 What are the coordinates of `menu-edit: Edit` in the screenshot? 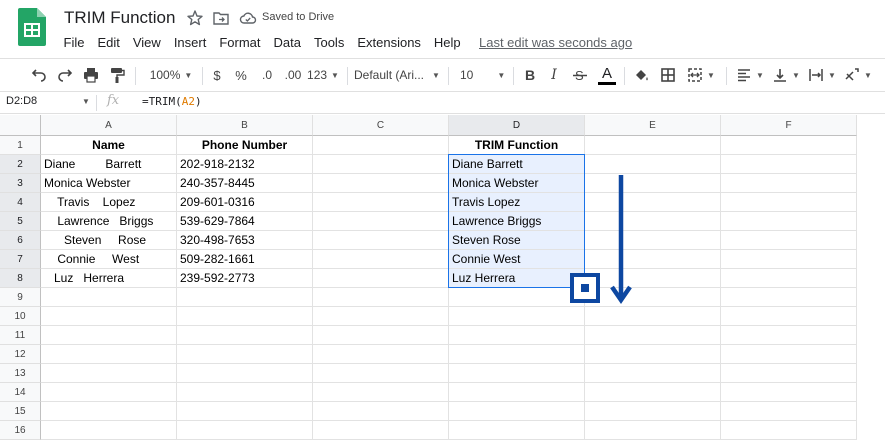 It's located at (108, 43).